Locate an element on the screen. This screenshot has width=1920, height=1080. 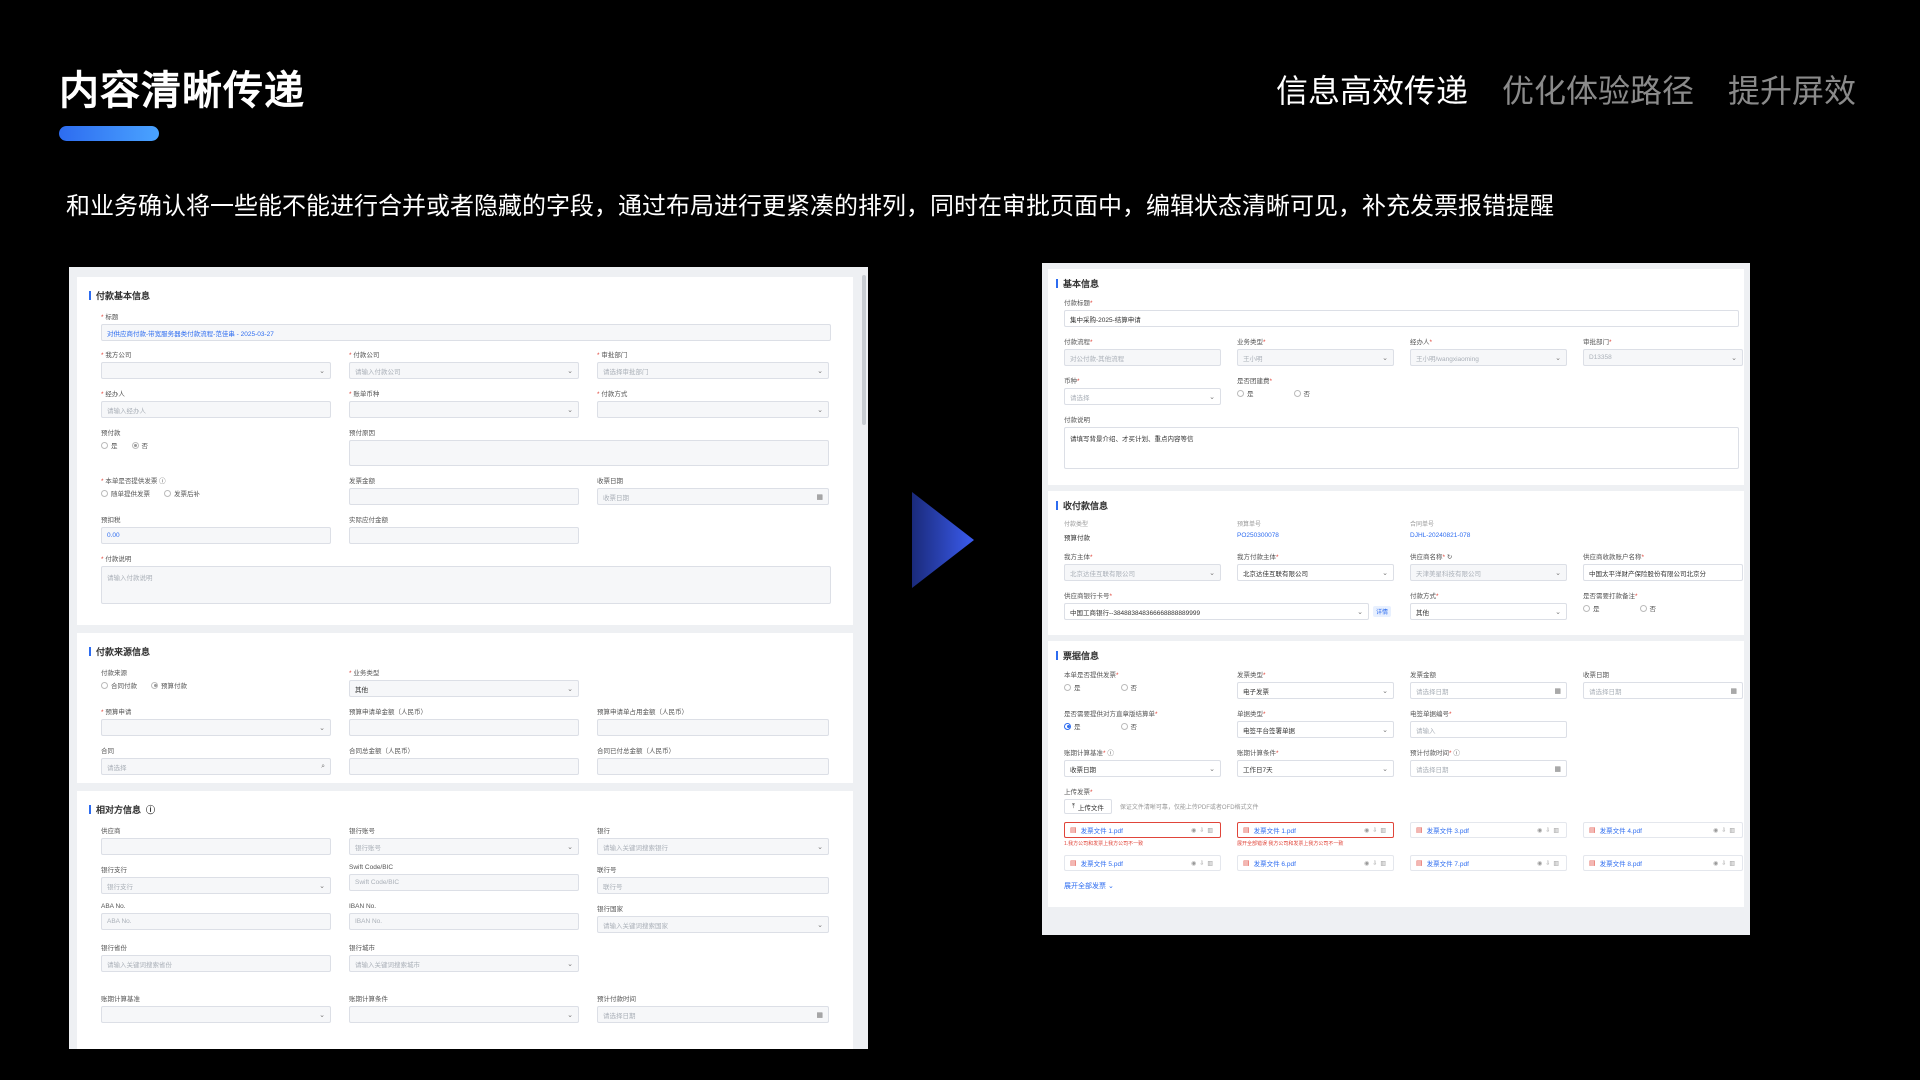
invoice-file-item: ▤ 发票文件 1.pdf ◉⇩▥ 1.我方公司和发票上我方公司不一致 is located at coordinates (1142, 834).